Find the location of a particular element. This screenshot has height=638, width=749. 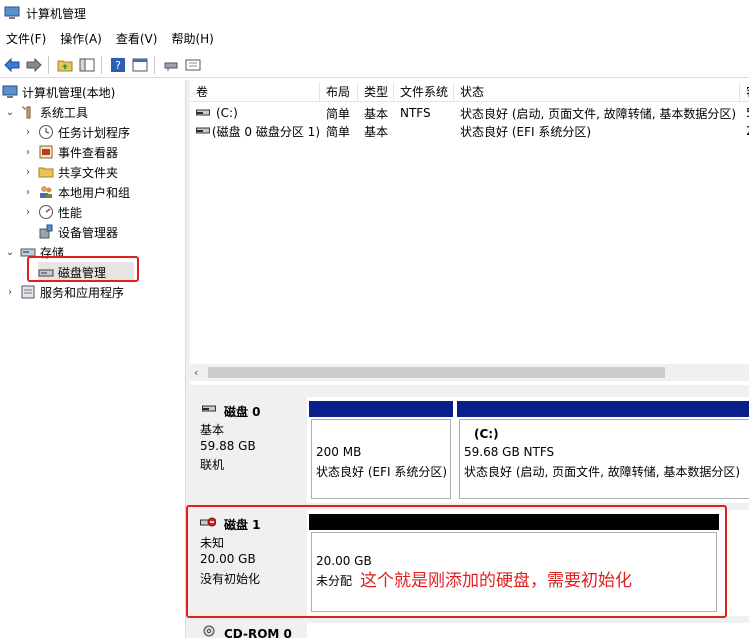

horizontal-splitter is located at coordinates (469, 389).